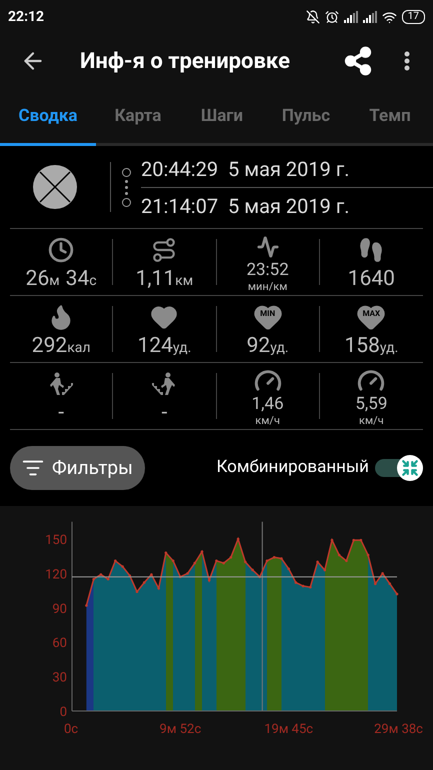 This screenshot has width=433, height=770. What do you see at coordinates (292, 468) in the screenshot?
I see `toggle-label: Комбинированный` at bounding box center [292, 468].